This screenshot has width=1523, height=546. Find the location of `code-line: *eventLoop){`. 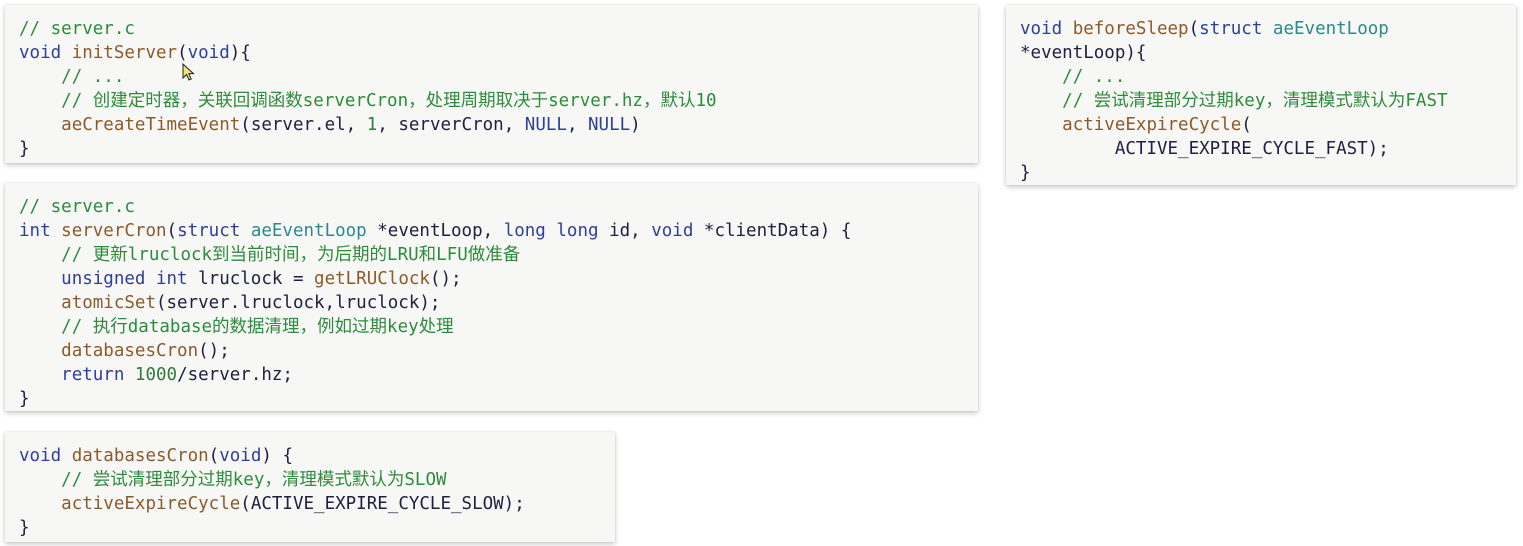

code-line: *eventLoop){ is located at coordinates (1261, 53).